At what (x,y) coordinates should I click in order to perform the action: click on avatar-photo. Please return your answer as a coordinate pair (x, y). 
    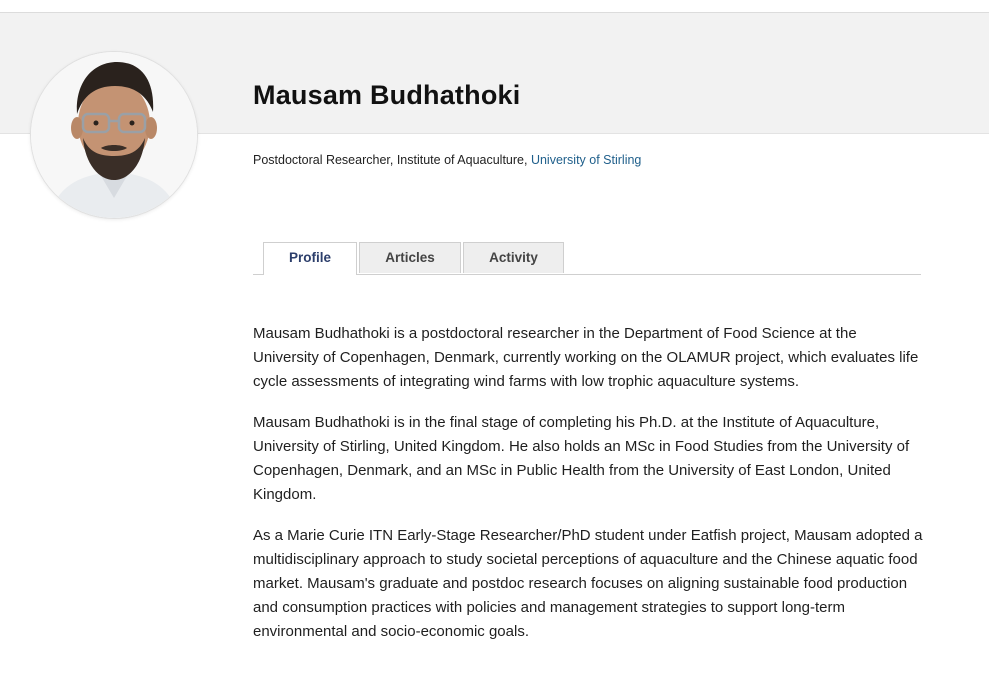
    Looking at the image, I should click on (114, 135).